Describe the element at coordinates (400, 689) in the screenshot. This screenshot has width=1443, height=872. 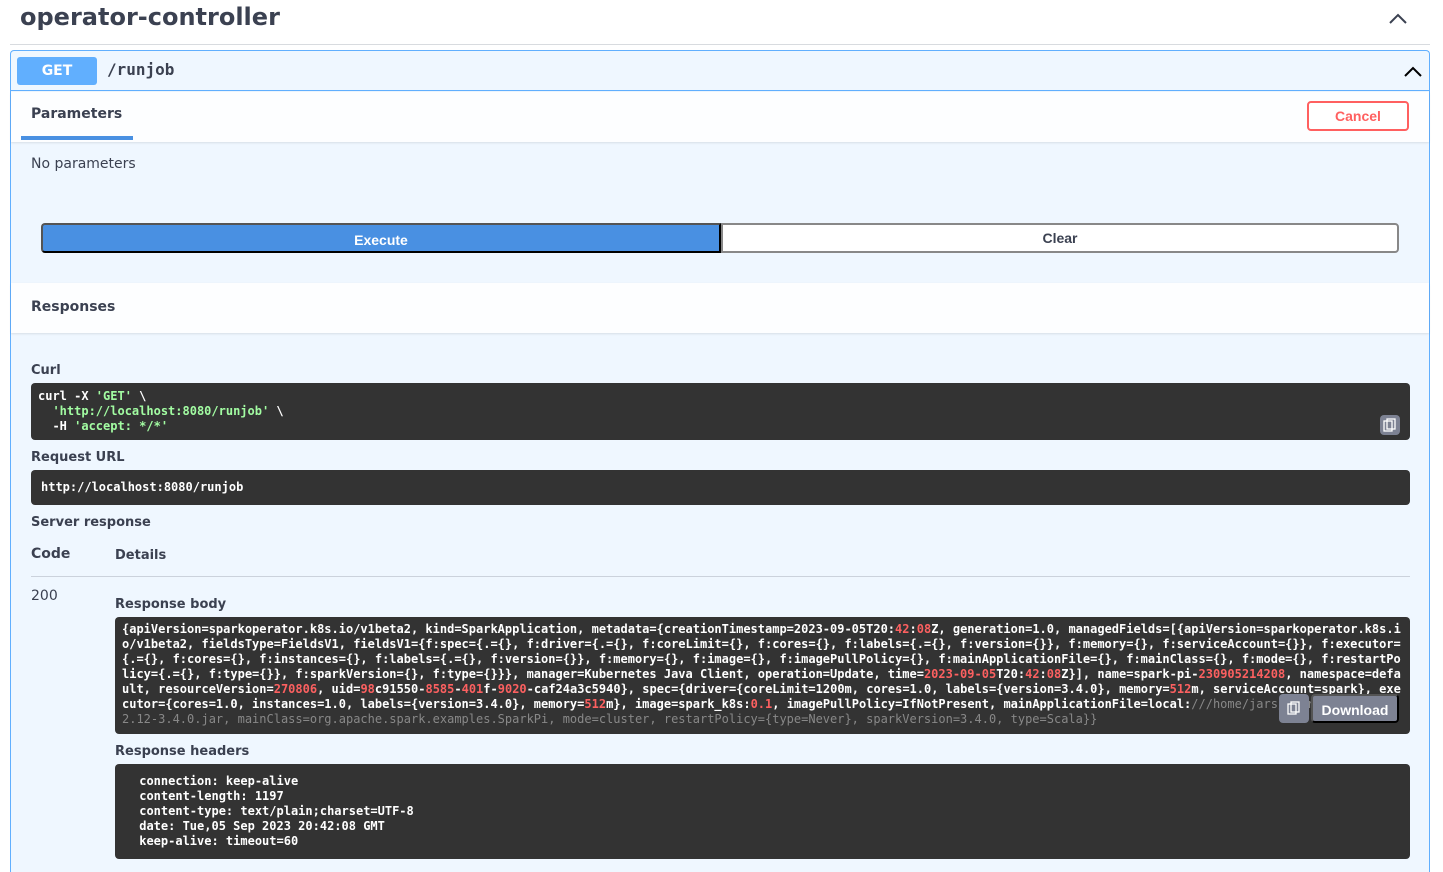
I see `response-body-segment: c91550-` at that location.